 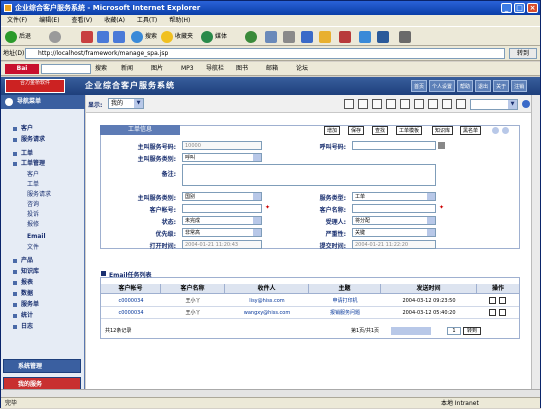 I want to click on add-button: 增加, so click(x=332, y=130).